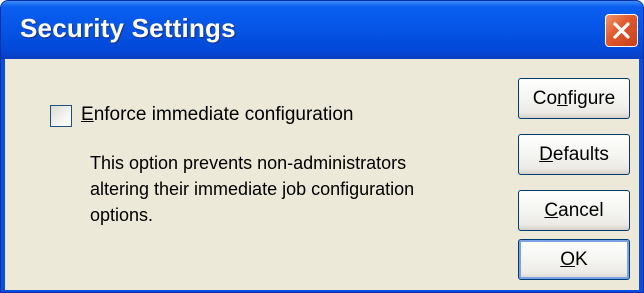  Describe the element at coordinates (591, 98) in the screenshot. I see `configure-label-post: figure` at that location.